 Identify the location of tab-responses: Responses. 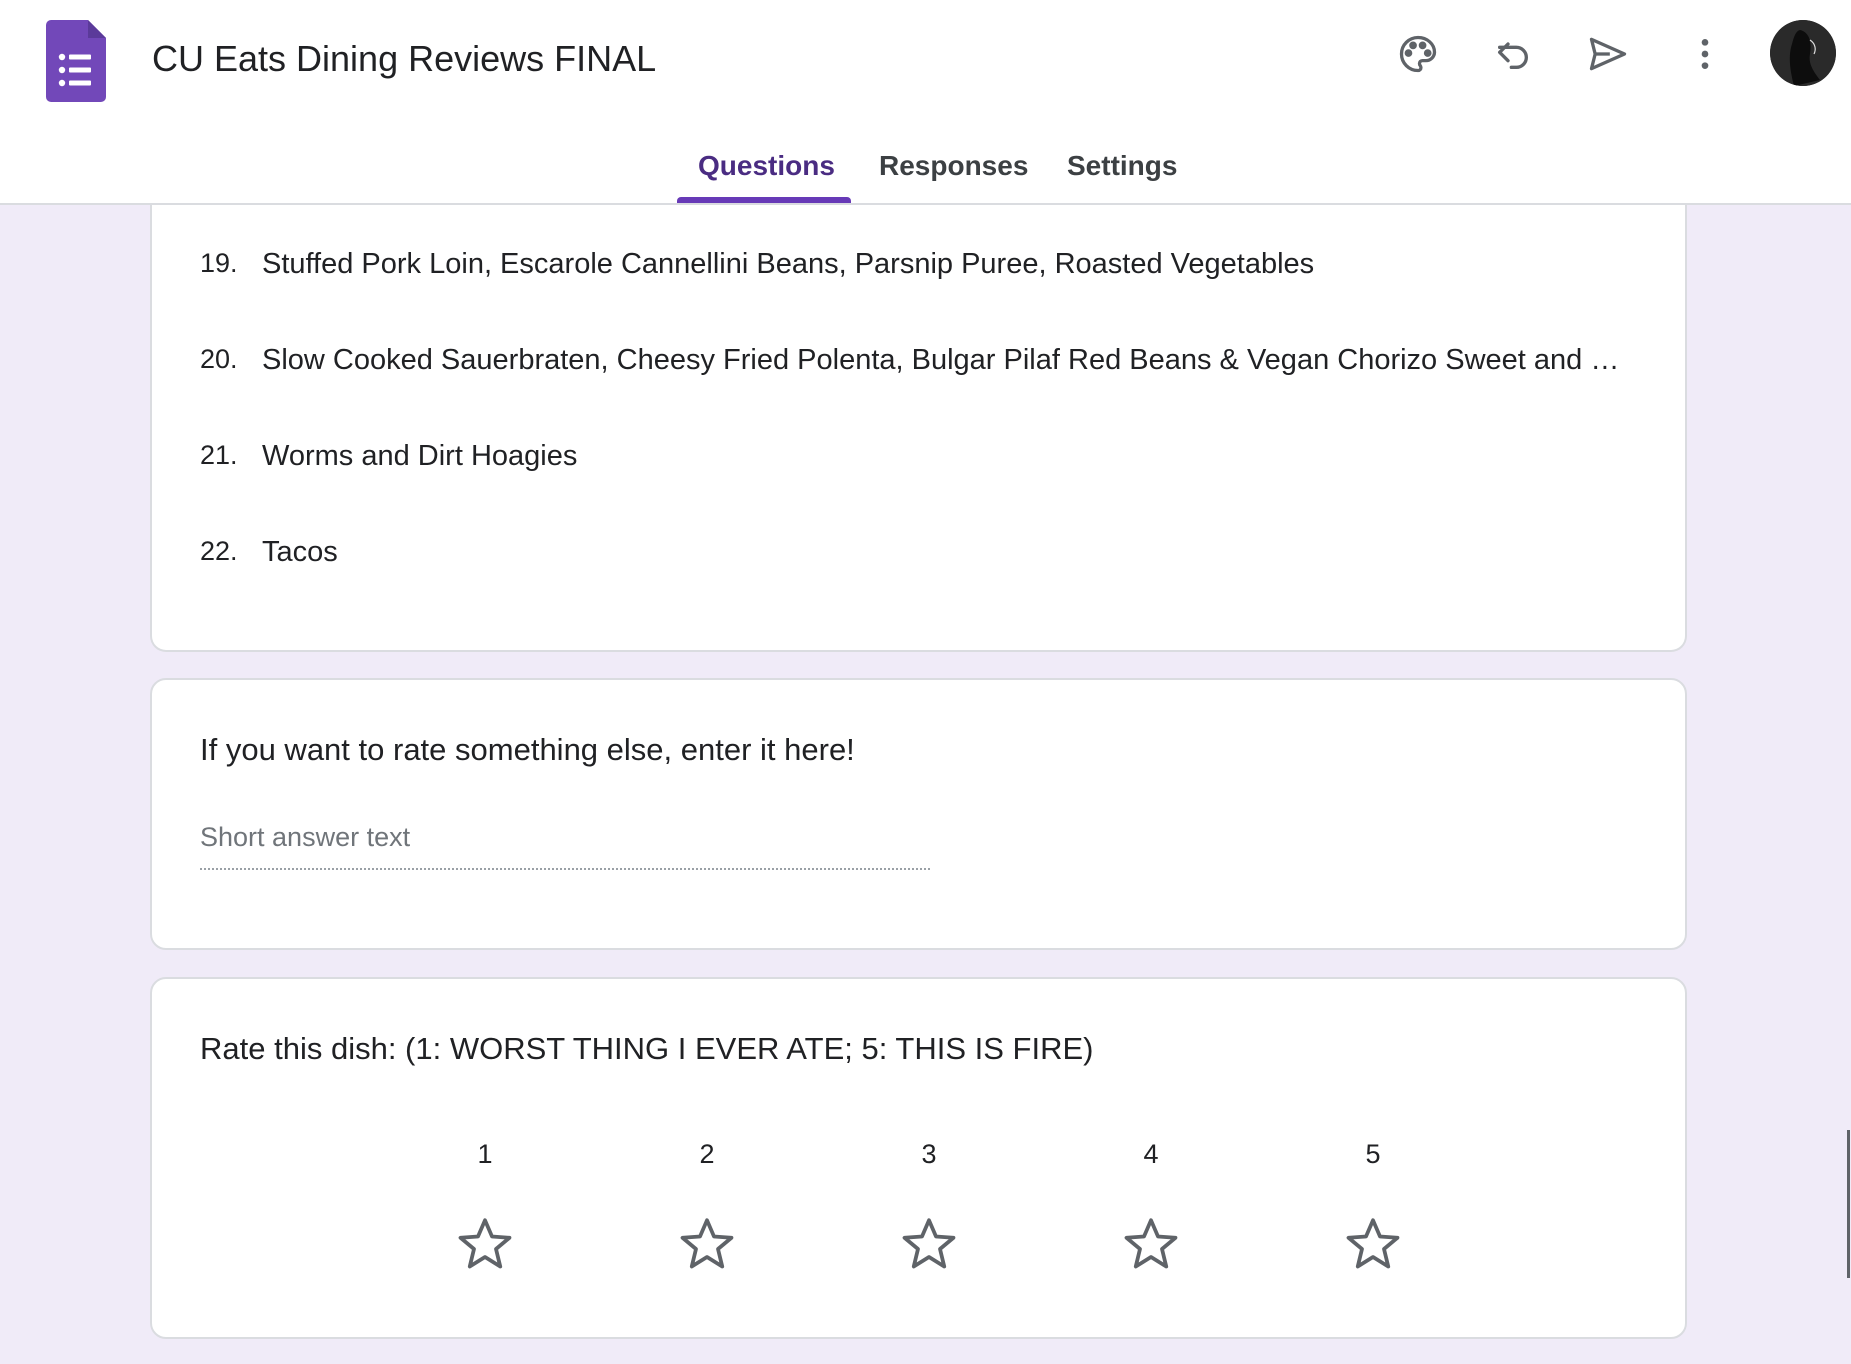
(953, 166).